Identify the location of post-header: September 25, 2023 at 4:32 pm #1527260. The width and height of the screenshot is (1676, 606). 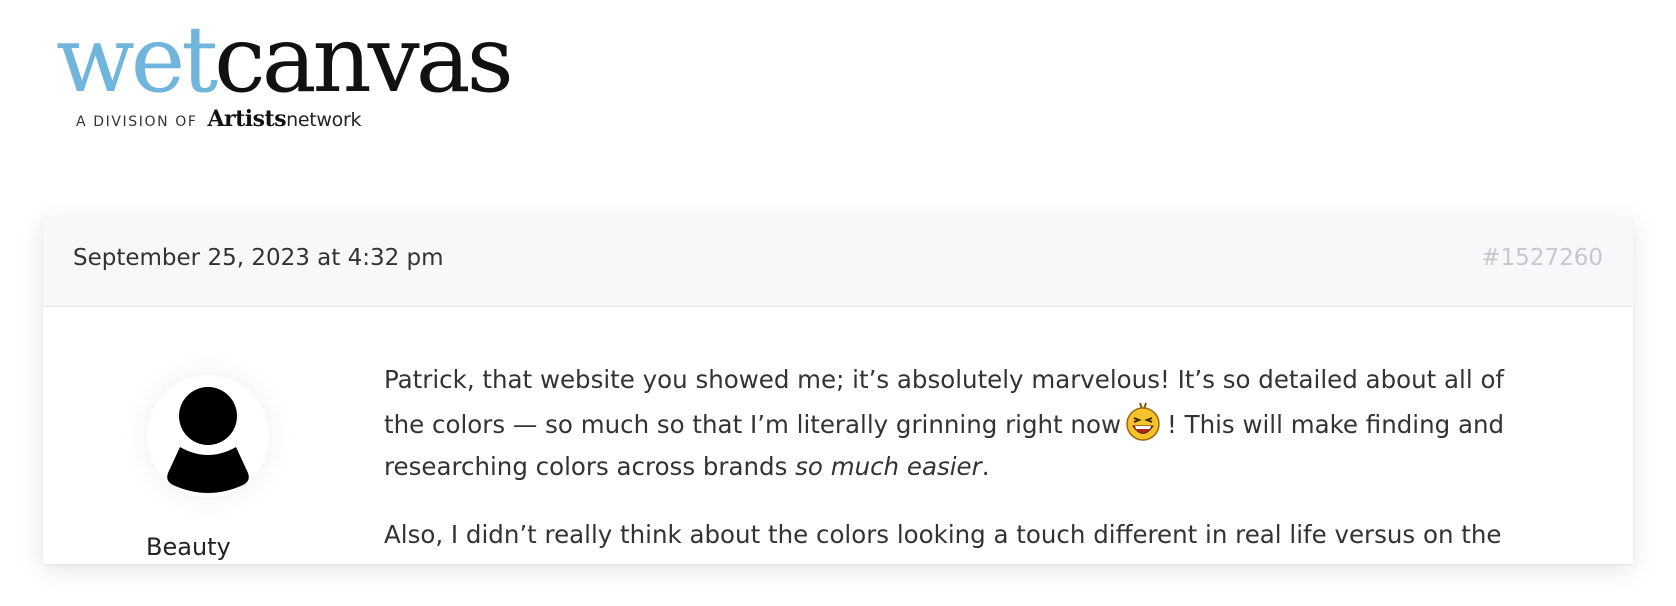
(838, 262).